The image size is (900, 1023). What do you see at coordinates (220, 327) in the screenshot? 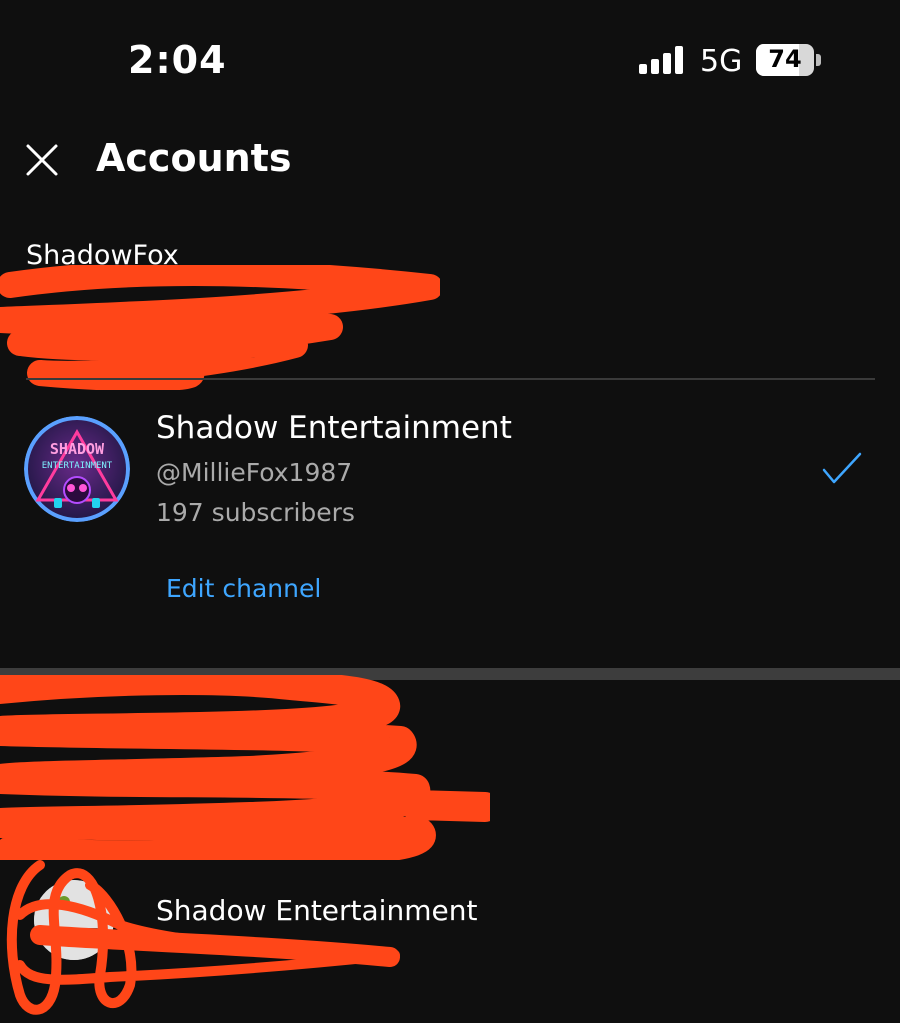
I see `redaction-scribble-top` at bounding box center [220, 327].